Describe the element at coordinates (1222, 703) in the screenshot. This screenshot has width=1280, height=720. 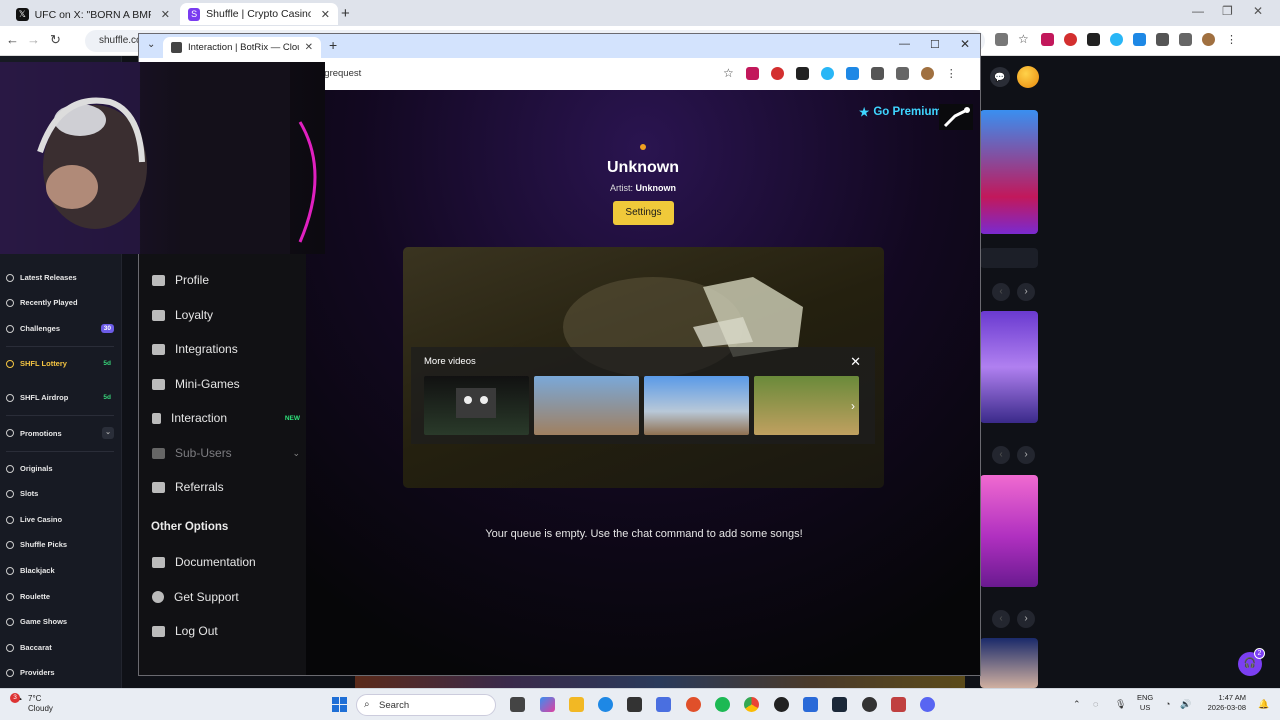
I see `clock: 1:47 AM 2026-03-08` at that location.